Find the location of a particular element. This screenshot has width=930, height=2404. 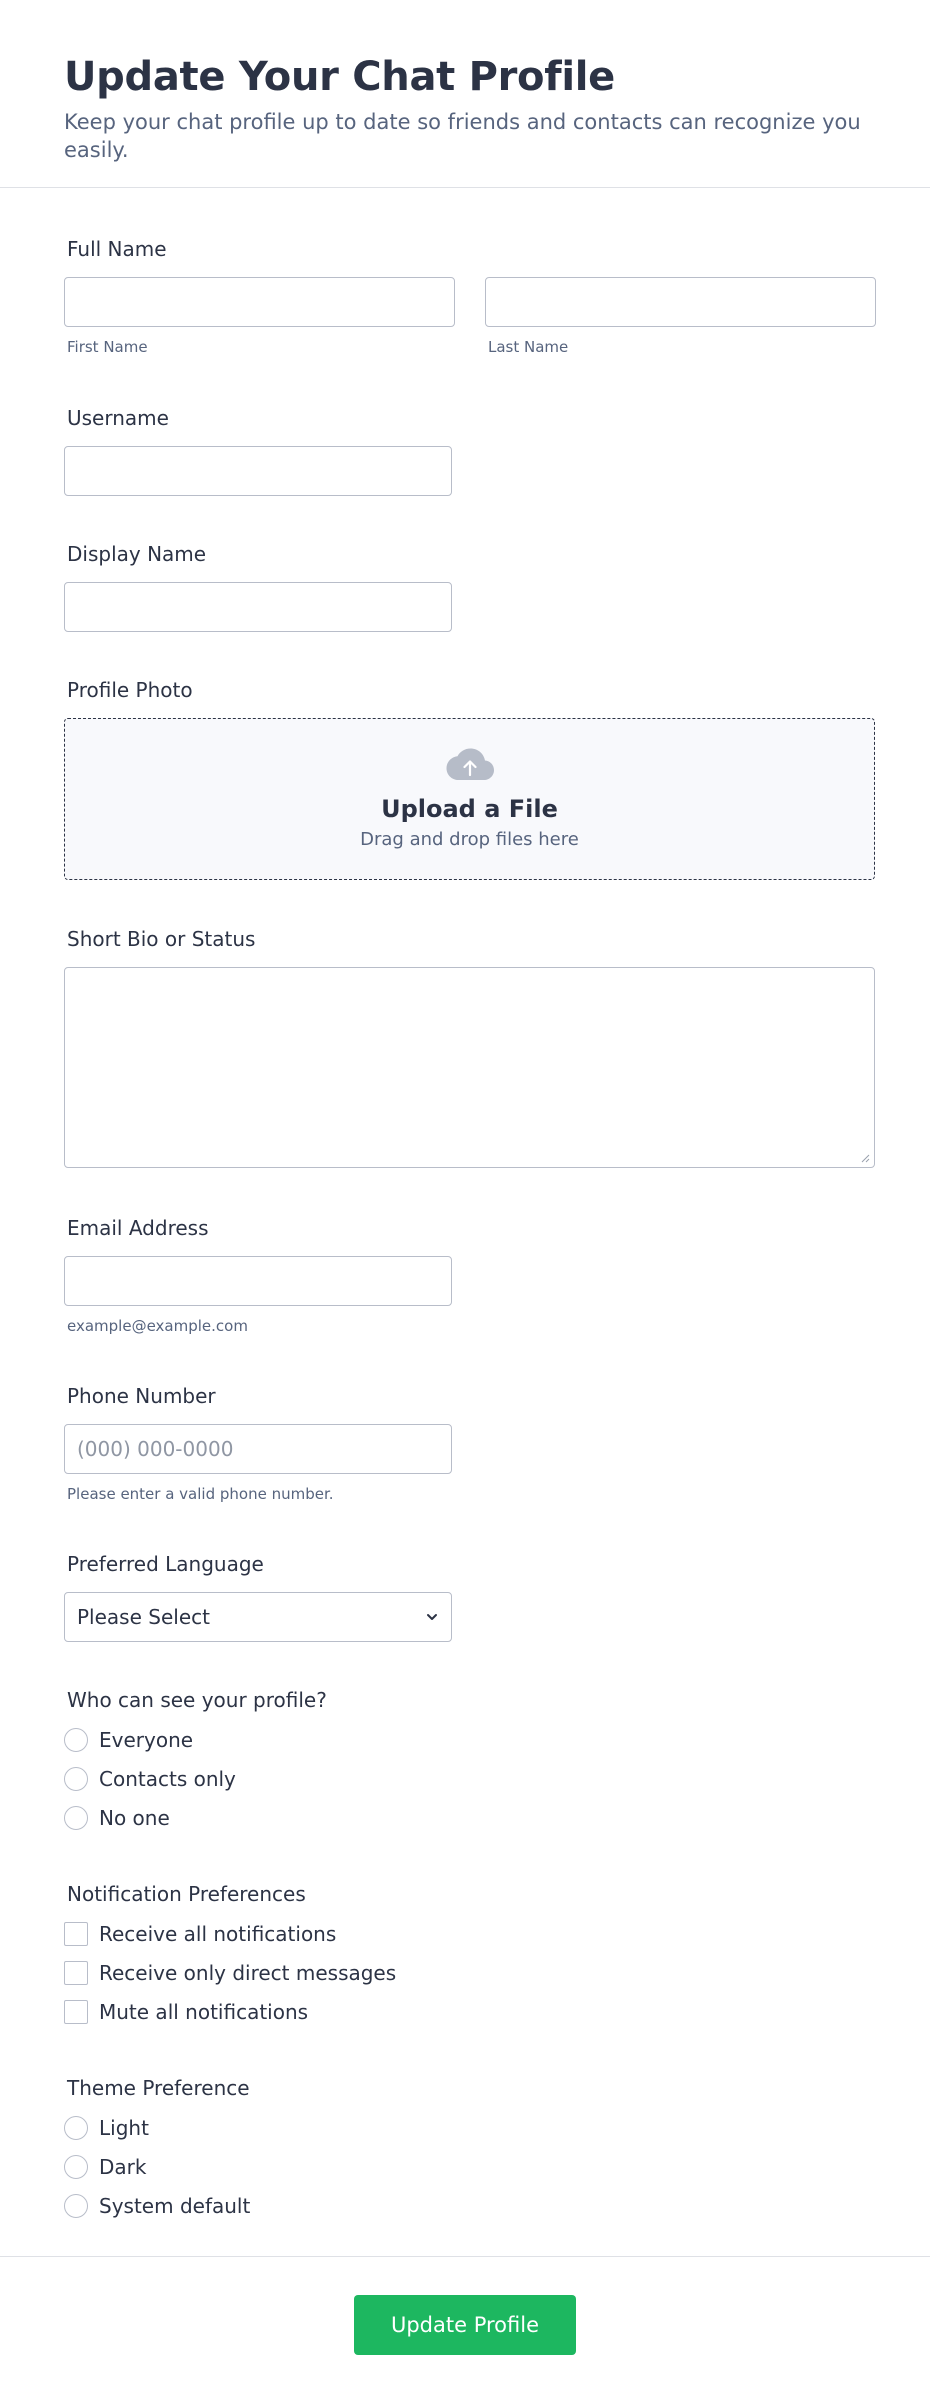

theme-label: Theme Preference is located at coordinates (158, 2088).